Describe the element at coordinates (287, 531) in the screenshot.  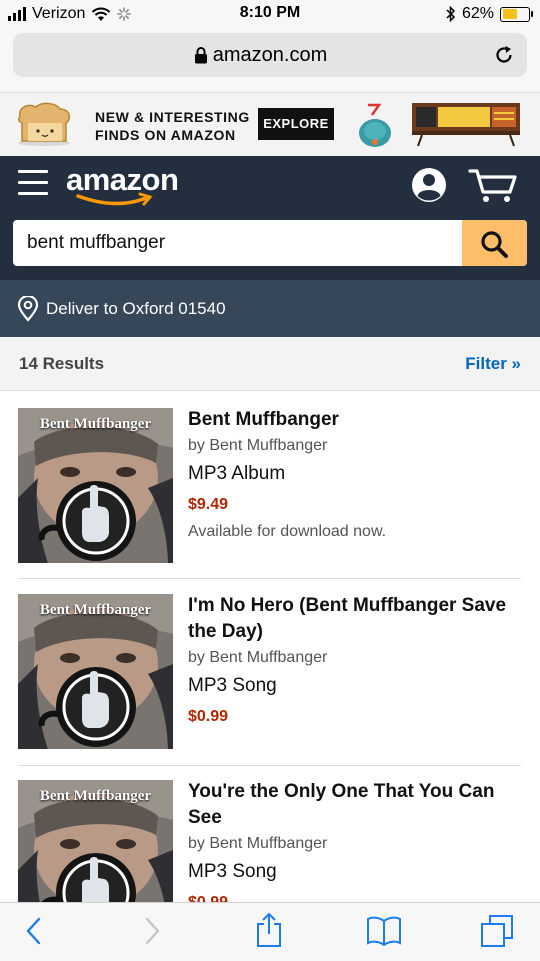
I see `result-availability: Available for download now.` at that location.